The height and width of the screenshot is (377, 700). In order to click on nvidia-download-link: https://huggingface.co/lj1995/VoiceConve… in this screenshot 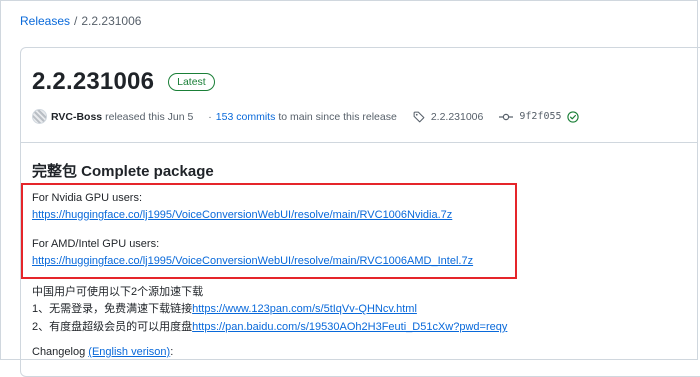, I will do `click(242, 215)`.